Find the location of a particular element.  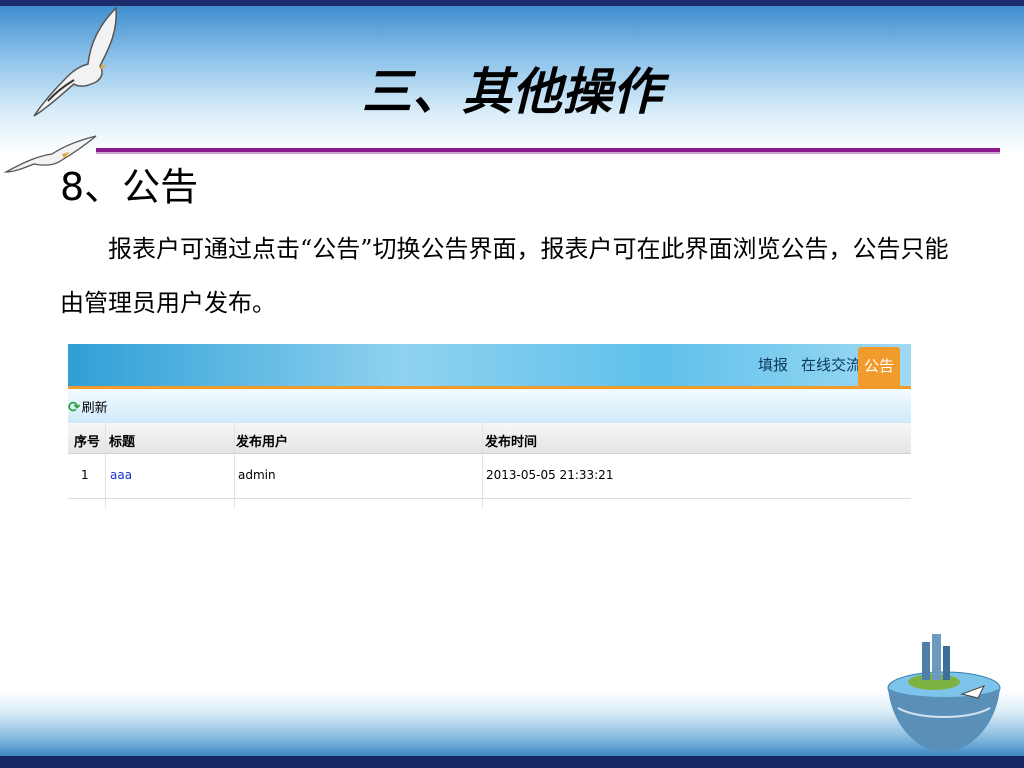

refresh-button: ⟳刷新 is located at coordinates (88, 406).